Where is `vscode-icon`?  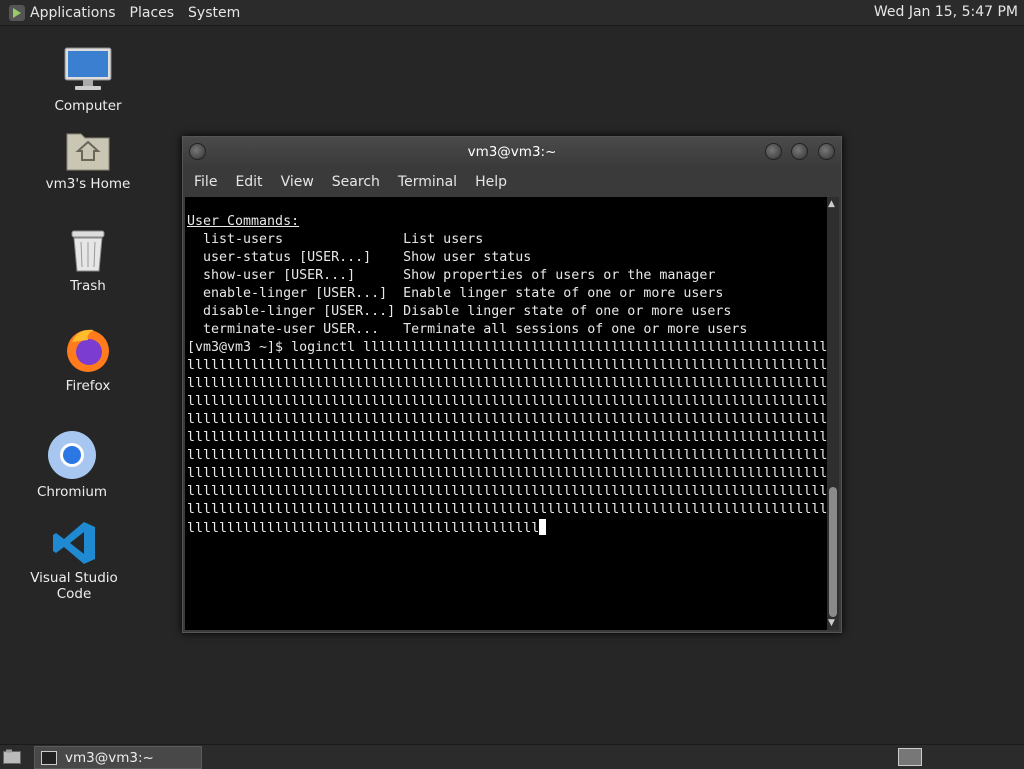
vscode-icon is located at coordinates (74, 543).